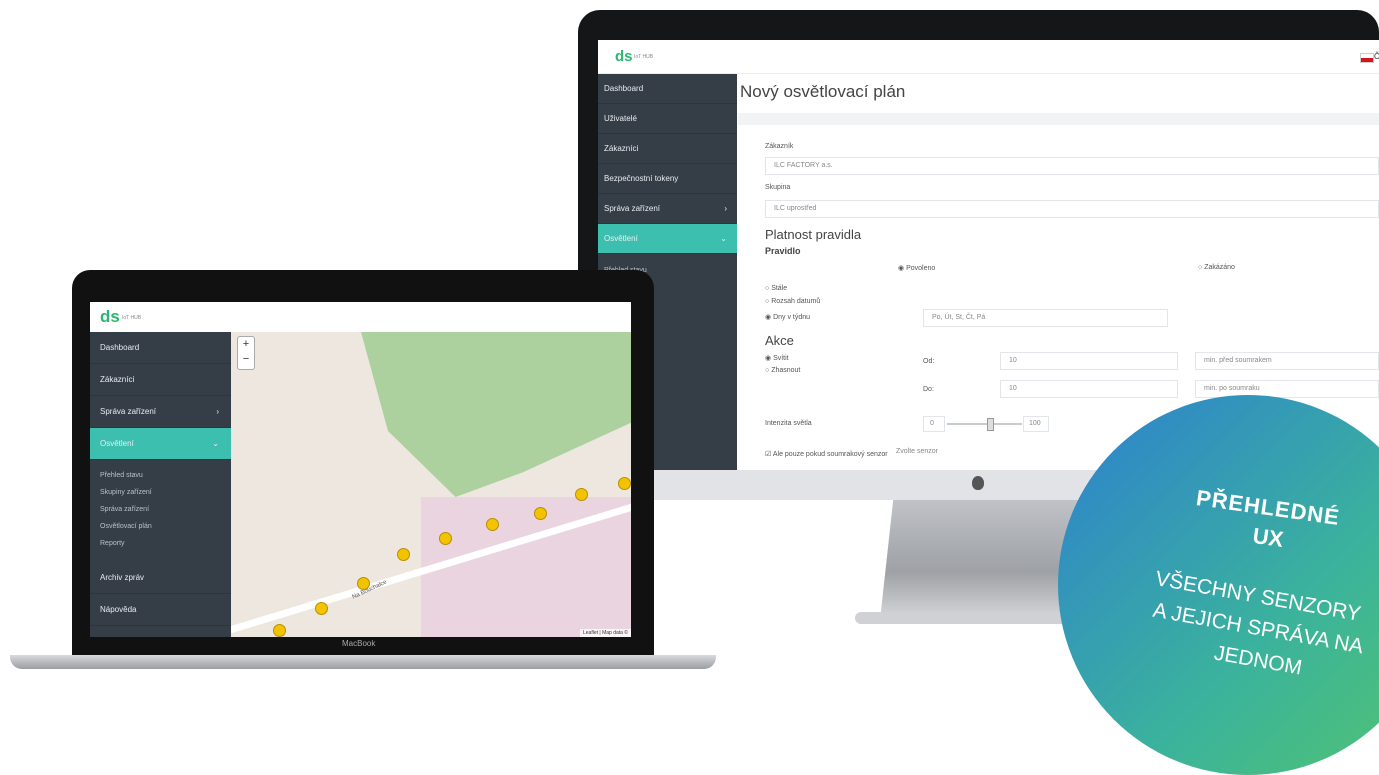 Image resolution: width=1379 pixels, height=775 pixels. Describe the element at coordinates (1058, 119) in the screenshot. I see `divider` at that location.